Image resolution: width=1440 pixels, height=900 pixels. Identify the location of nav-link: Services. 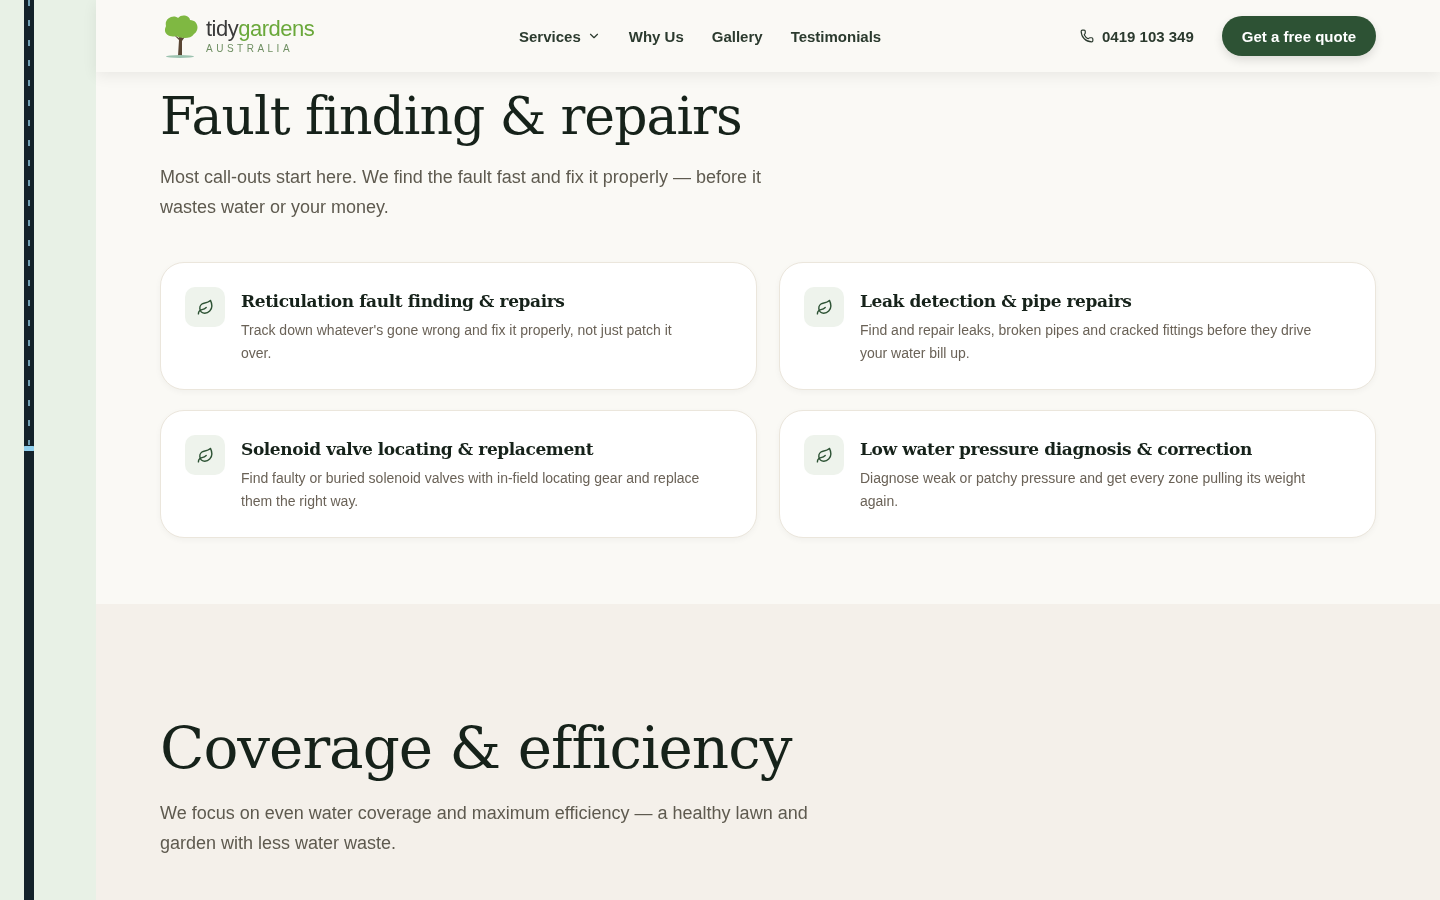
(560, 36).